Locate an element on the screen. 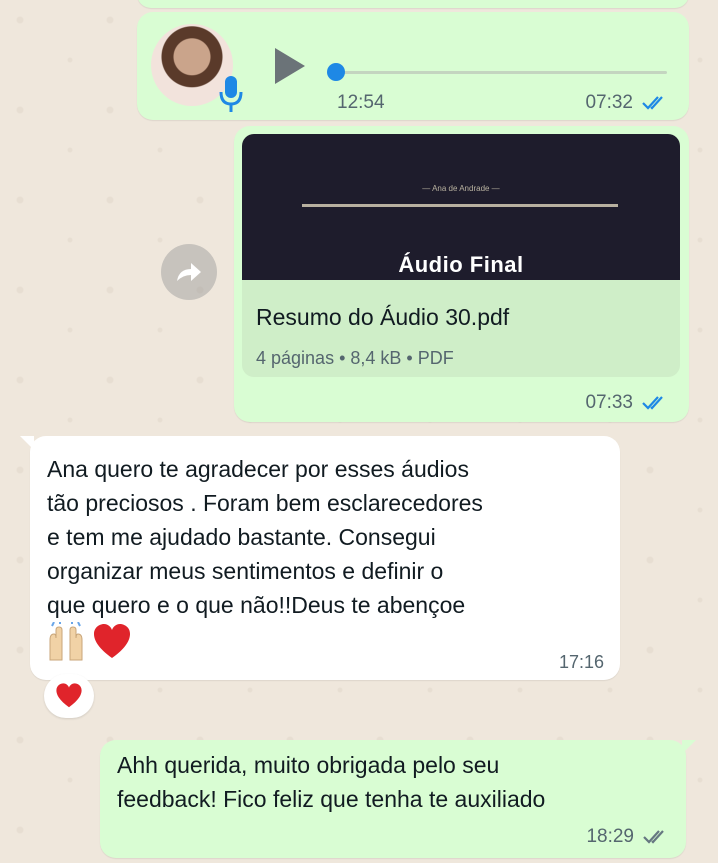  reaction-badge is located at coordinates (69, 696).